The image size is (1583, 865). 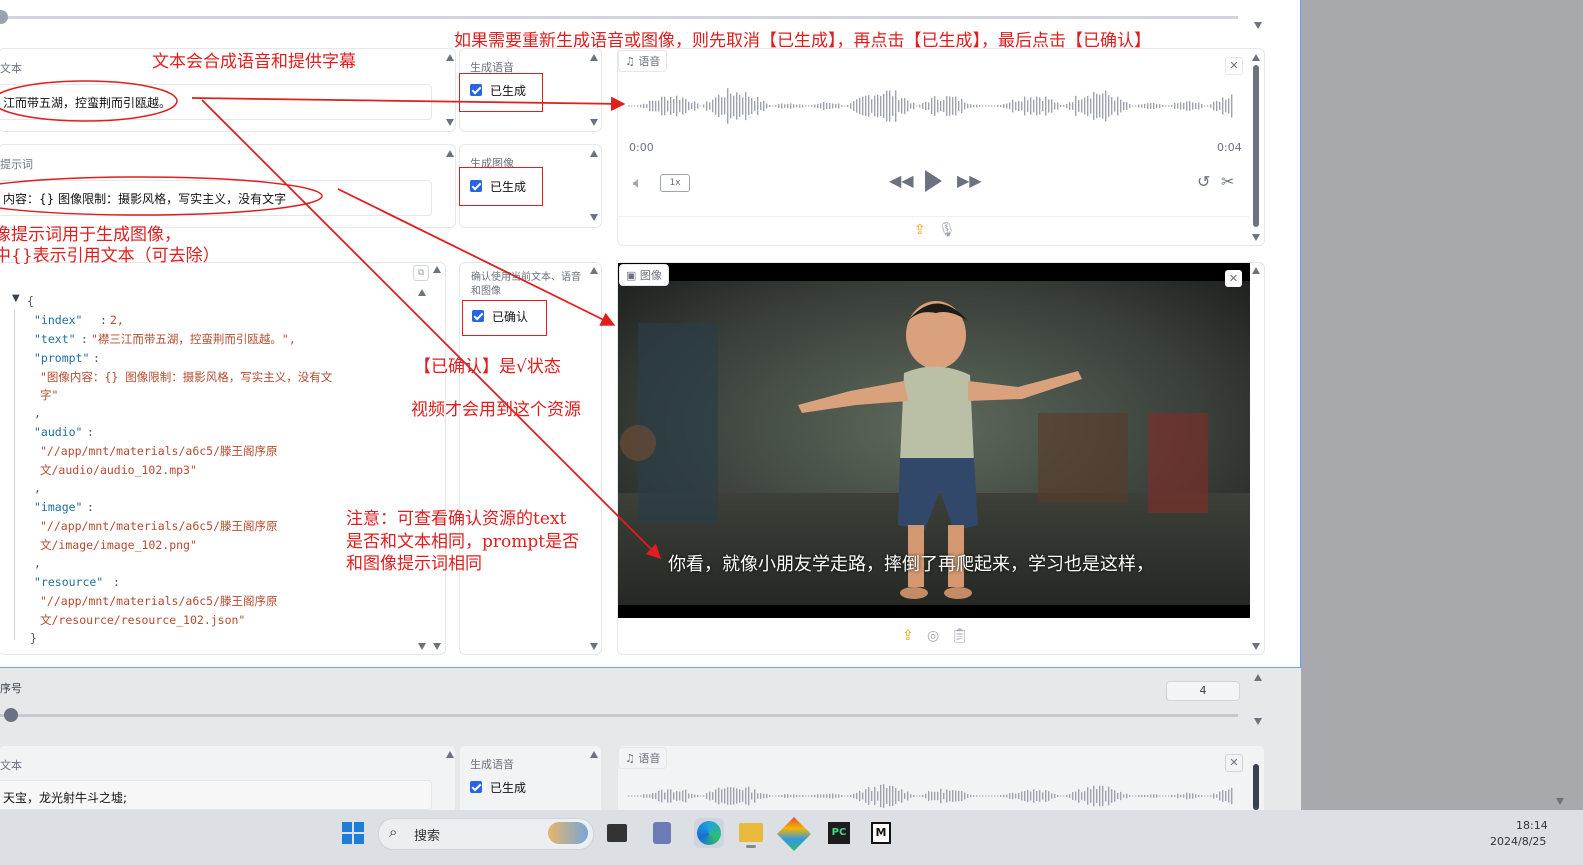 What do you see at coordinates (393, 832) in the screenshot?
I see `search-icon: ⌕` at bounding box center [393, 832].